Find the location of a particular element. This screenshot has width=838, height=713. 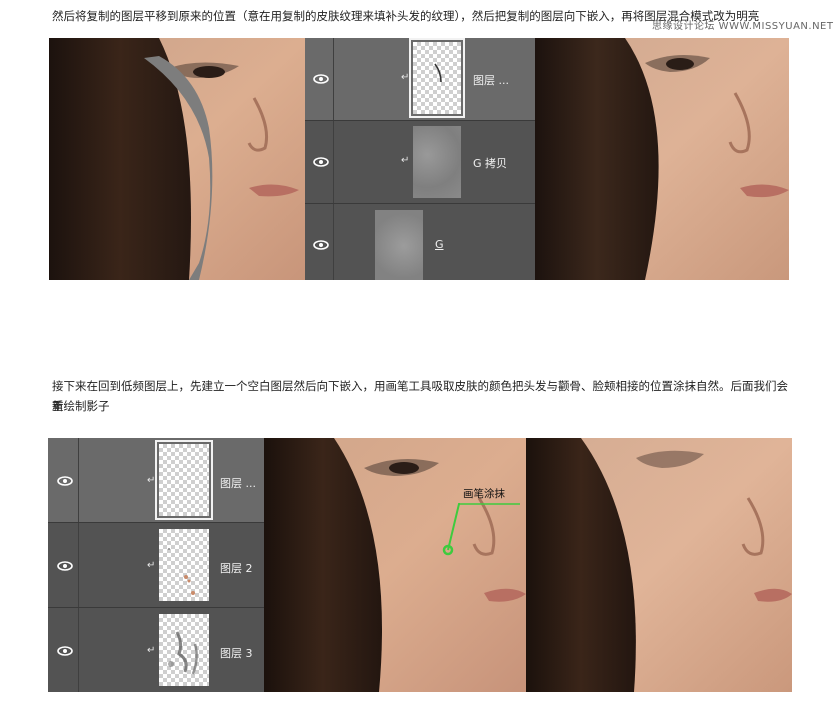

layer-name: G 拷贝 is located at coordinates (490, 163).